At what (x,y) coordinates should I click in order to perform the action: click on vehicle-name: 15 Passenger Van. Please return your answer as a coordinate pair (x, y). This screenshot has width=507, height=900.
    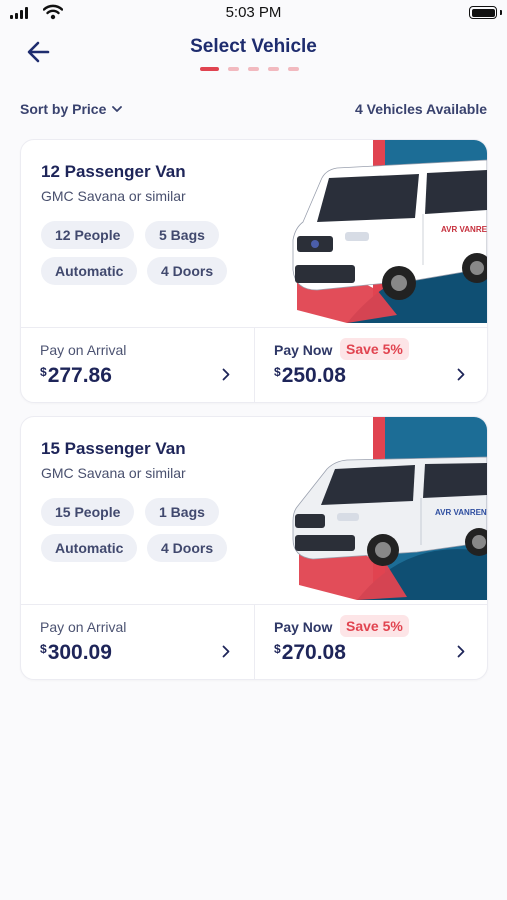
    Looking at the image, I should click on (113, 448).